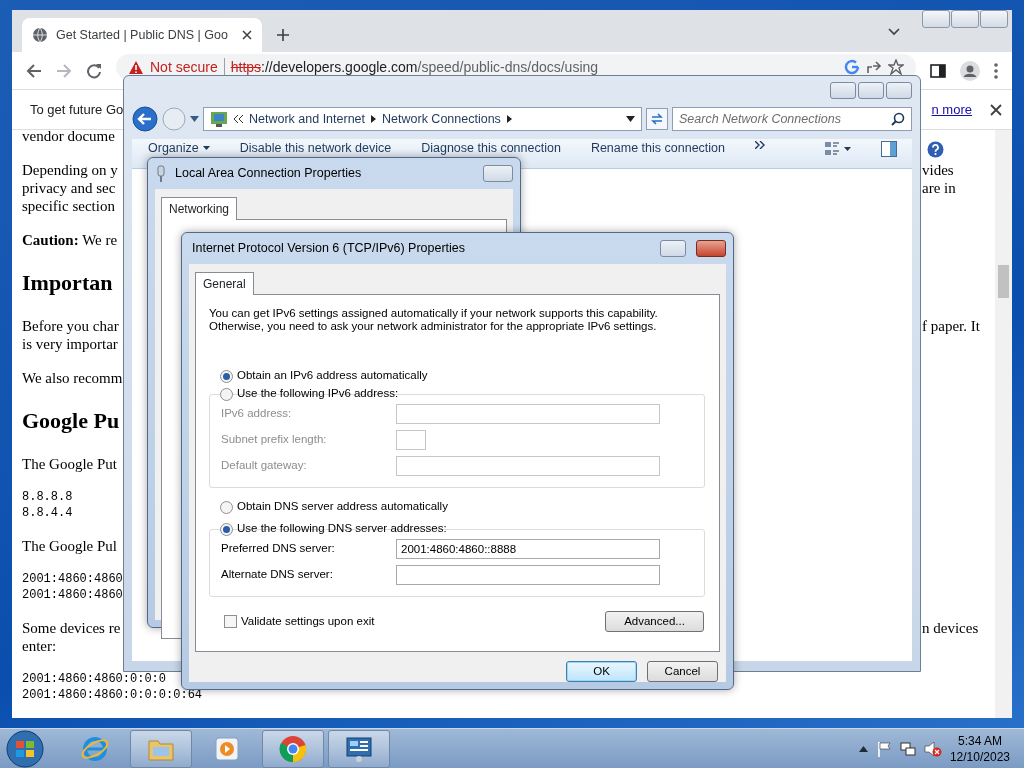 This screenshot has height=768, width=1024. What do you see at coordinates (70, 240) in the screenshot?
I see `paragraph-text: Caution: We re` at bounding box center [70, 240].